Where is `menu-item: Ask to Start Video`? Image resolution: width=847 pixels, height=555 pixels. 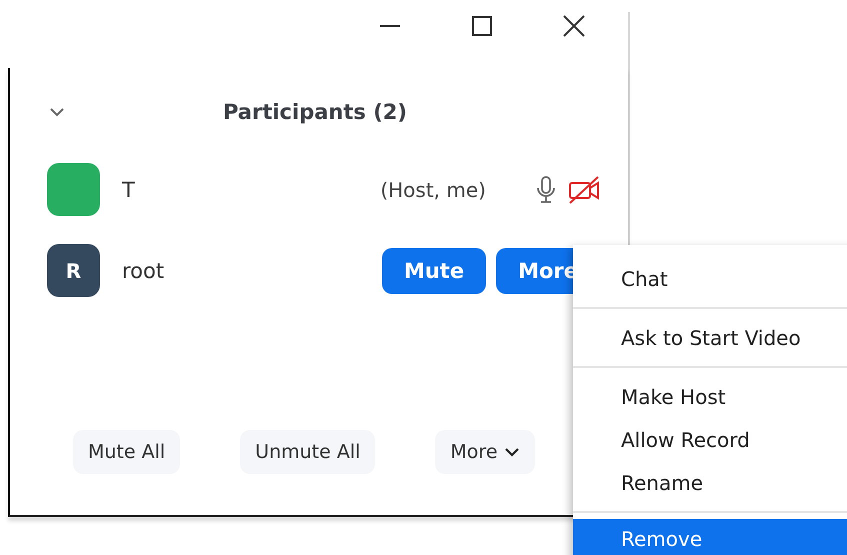
menu-item: Ask to Start Video is located at coordinates (710, 337).